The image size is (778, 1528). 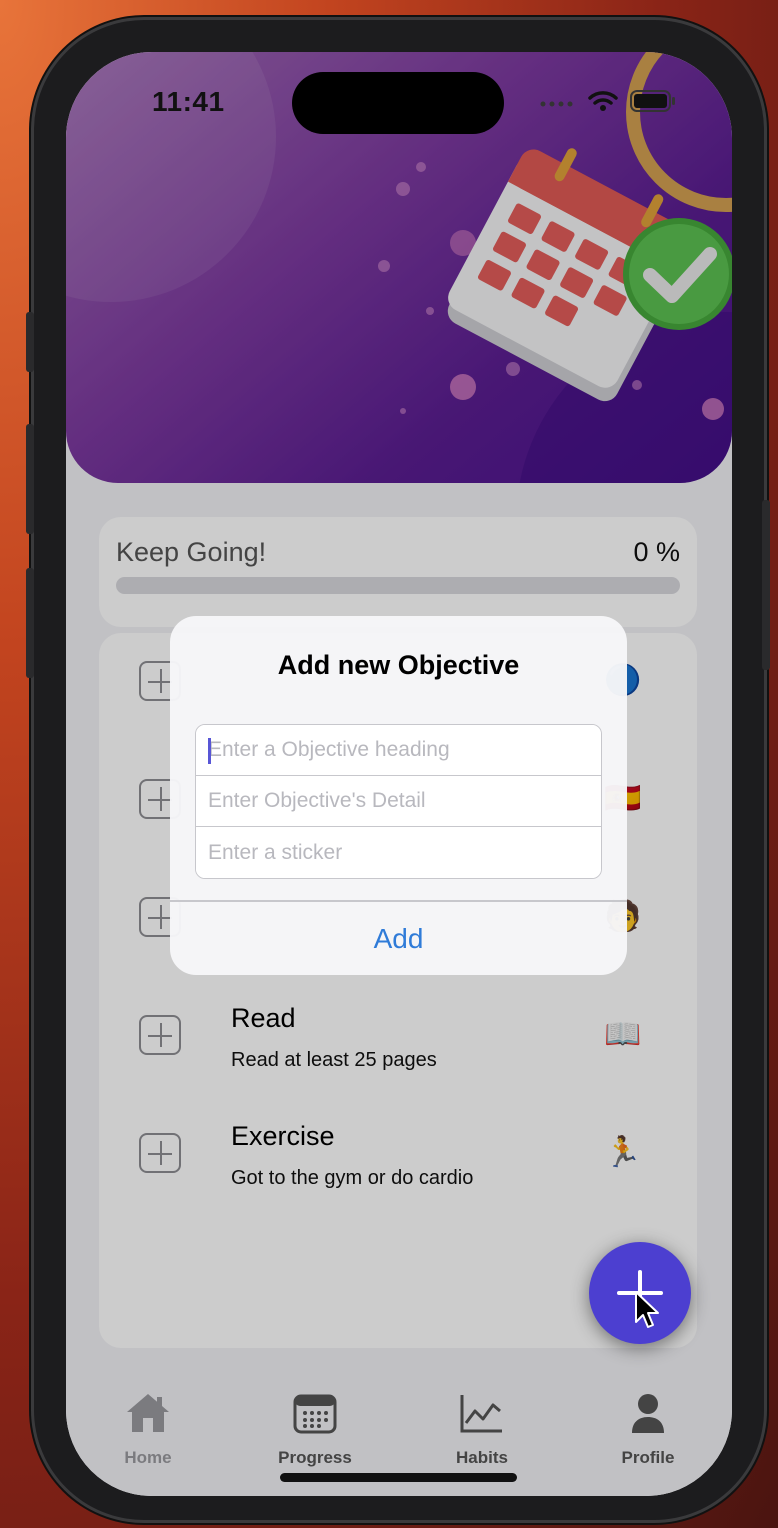 What do you see at coordinates (647, 1309) in the screenshot?
I see `mouse-pointer-icon` at bounding box center [647, 1309].